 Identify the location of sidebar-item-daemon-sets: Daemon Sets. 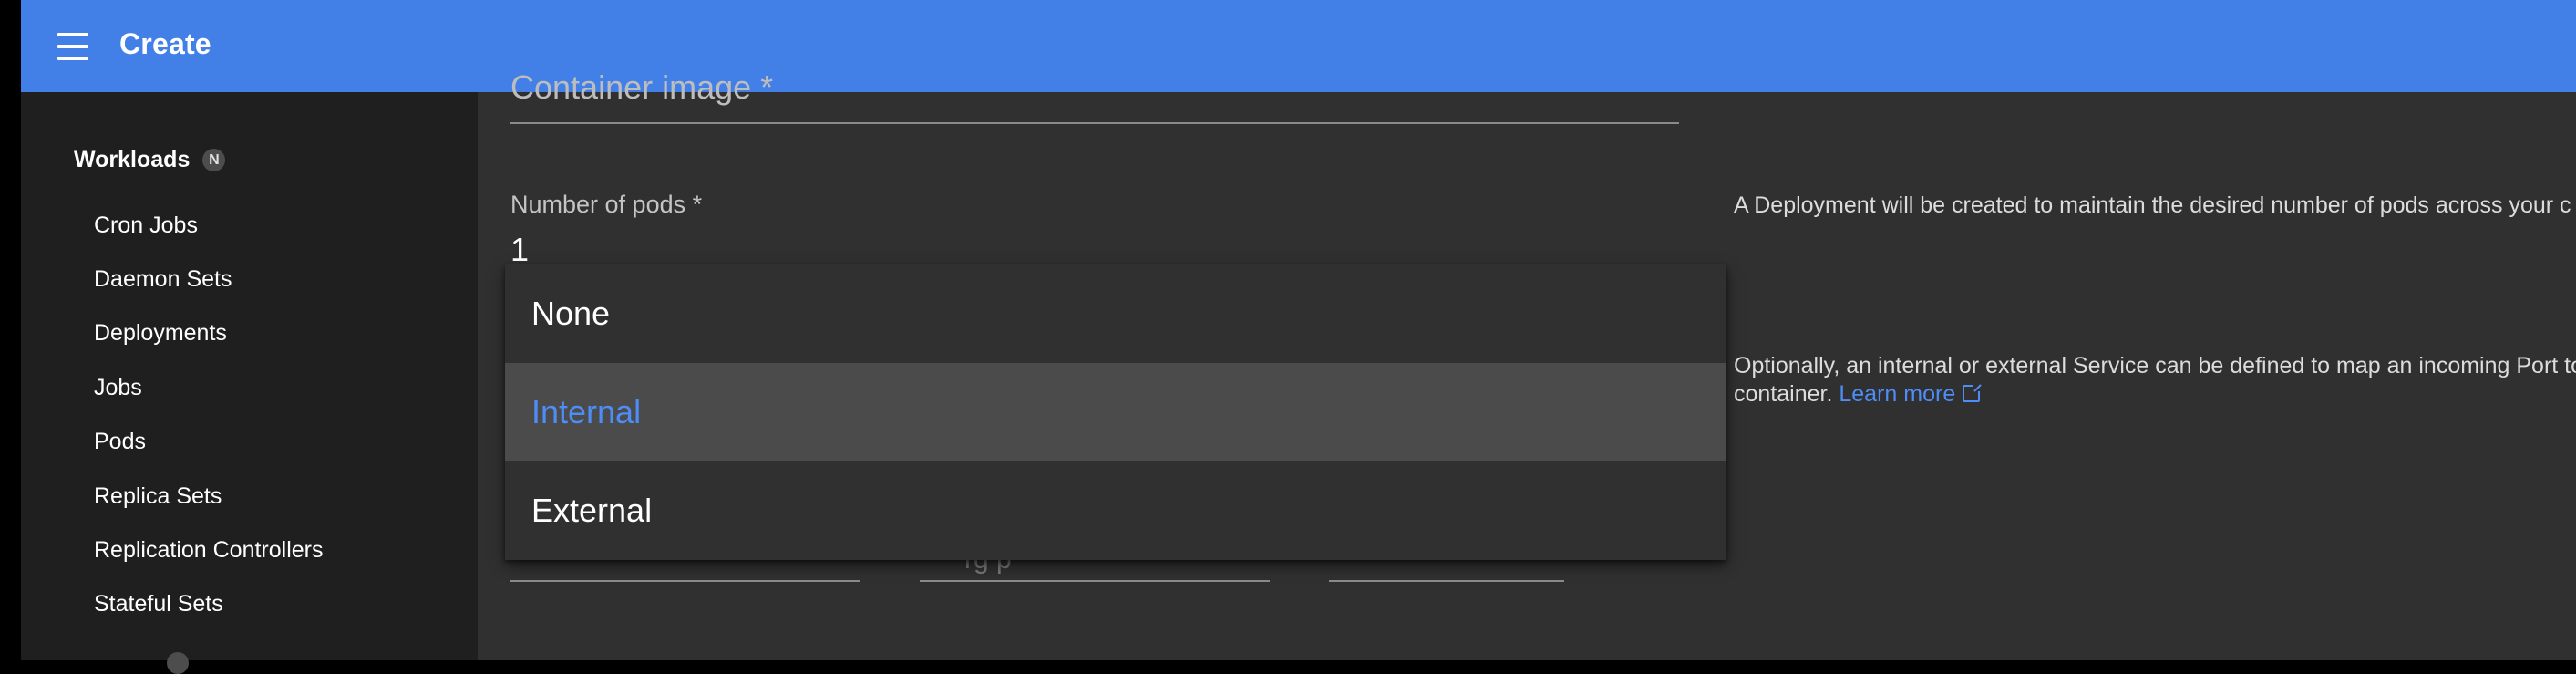
(163, 279).